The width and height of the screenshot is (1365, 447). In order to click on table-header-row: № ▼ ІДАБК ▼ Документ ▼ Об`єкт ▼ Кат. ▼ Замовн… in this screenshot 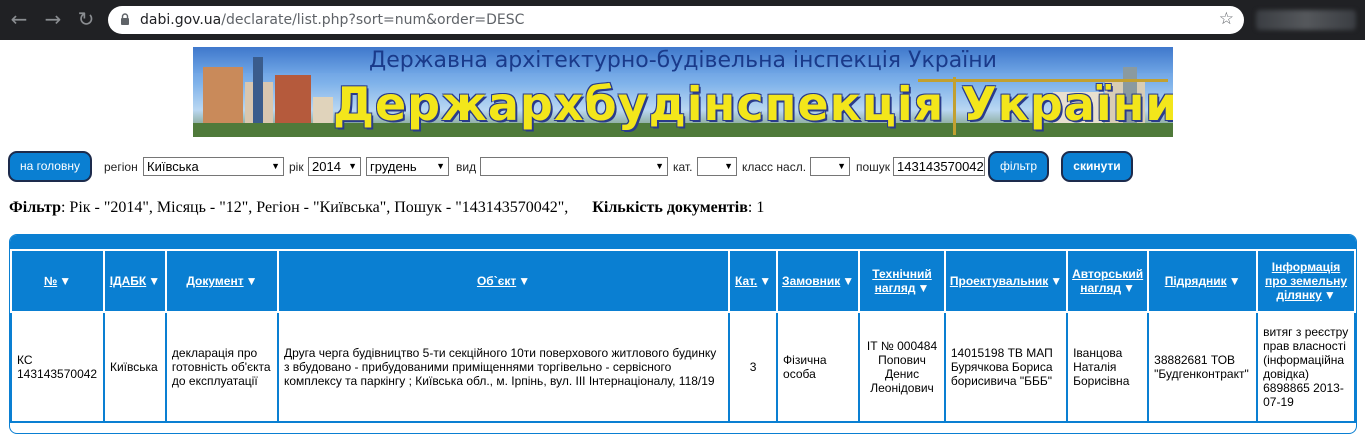, I will do `click(683, 281)`.